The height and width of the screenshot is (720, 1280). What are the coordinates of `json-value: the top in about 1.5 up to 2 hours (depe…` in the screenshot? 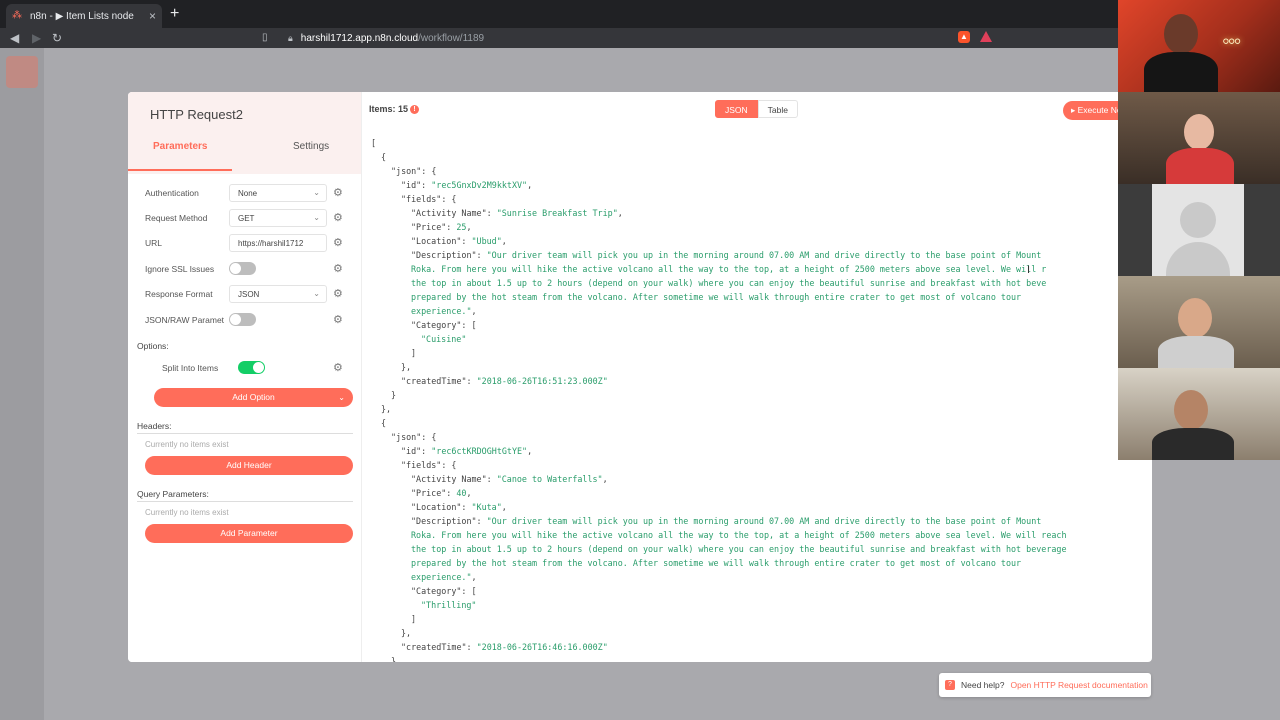 It's located at (729, 283).